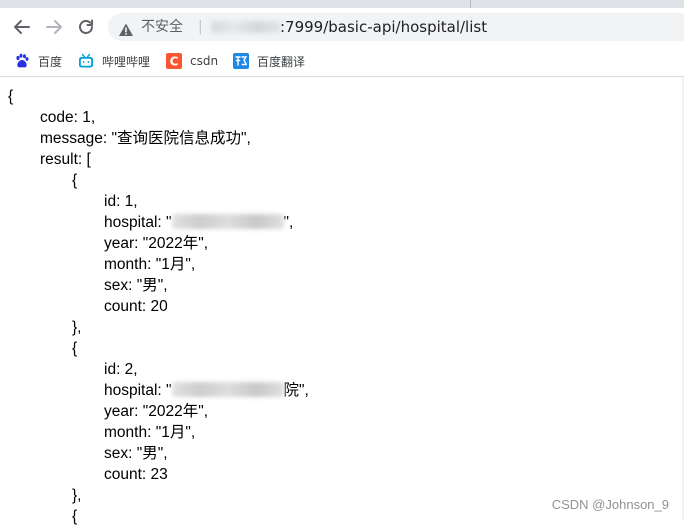  What do you see at coordinates (342, 61) in the screenshot?
I see `bookmarks-bar: 百度 哔哩哔哩 C csdn 百度翻译` at bounding box center [342, 61].